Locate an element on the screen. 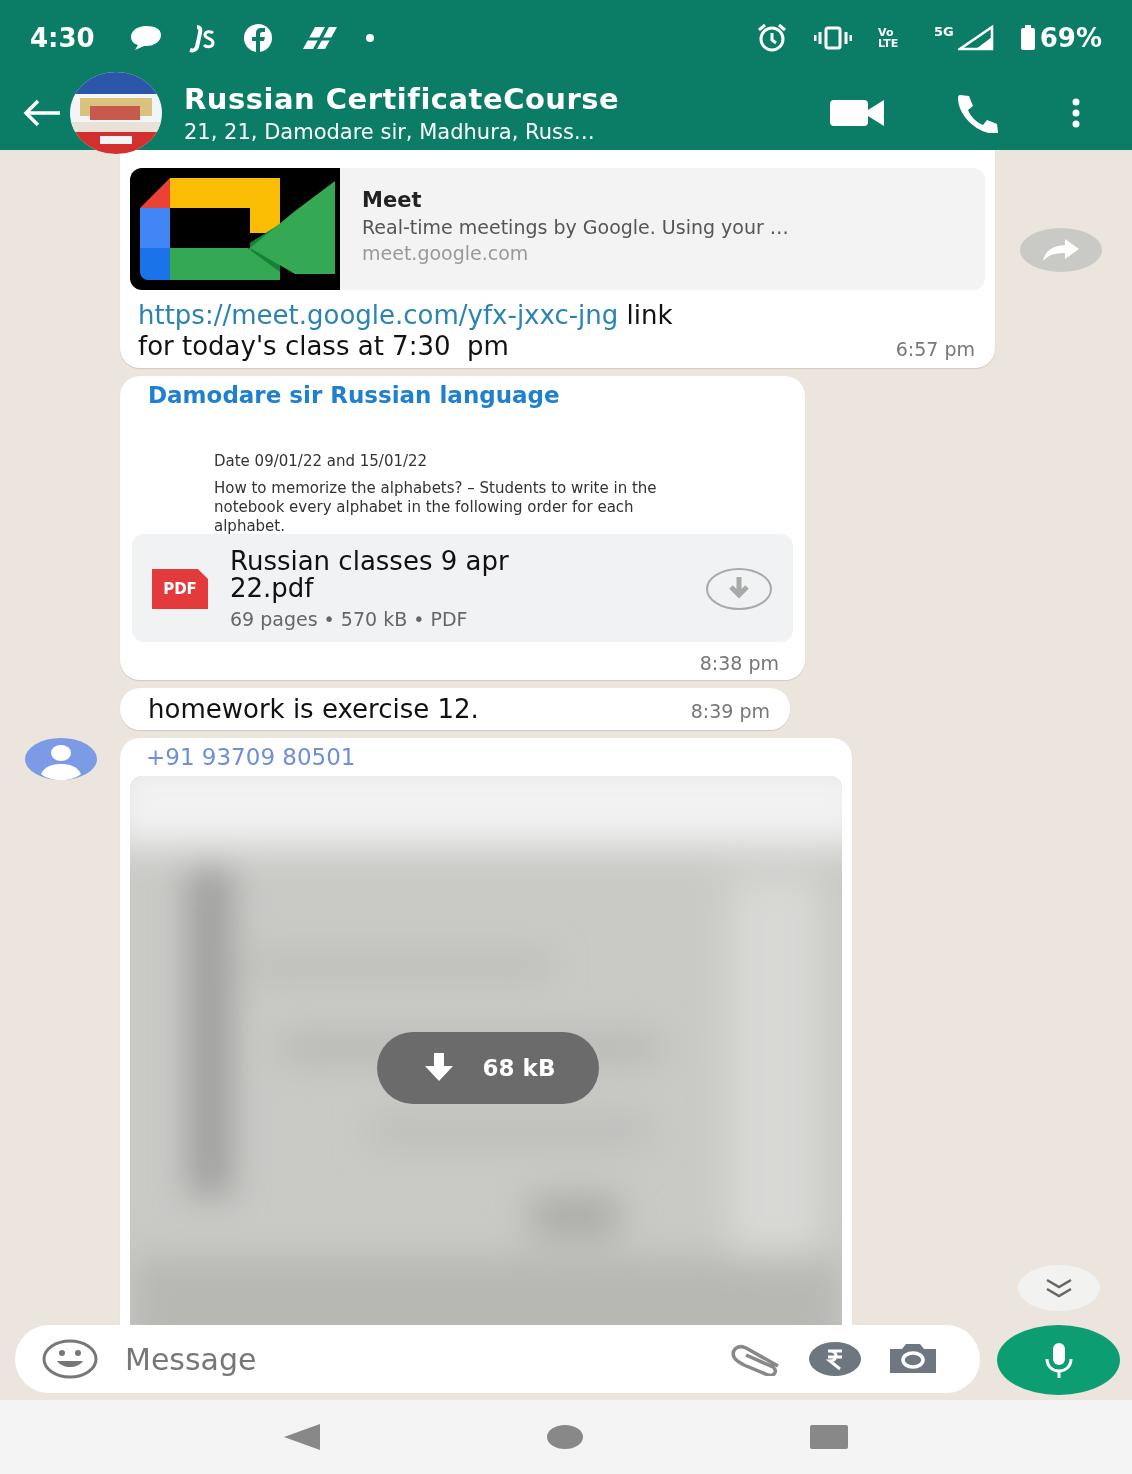 The width and height of the screenshot is (1132, 1474). dot-icon is located at coordinates (369, 37).